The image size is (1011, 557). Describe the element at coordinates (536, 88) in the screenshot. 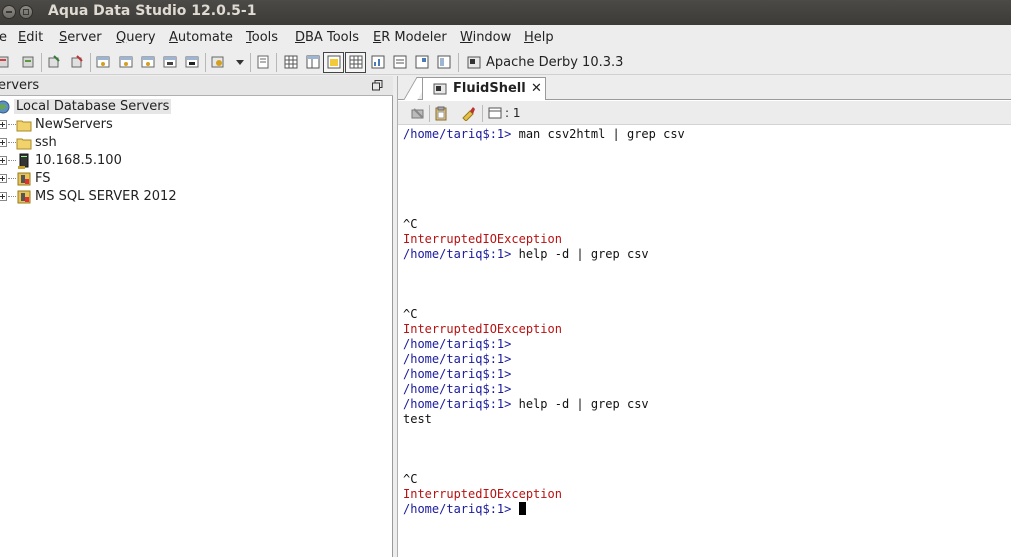

I see `tab-close-button: ✕` at that location.